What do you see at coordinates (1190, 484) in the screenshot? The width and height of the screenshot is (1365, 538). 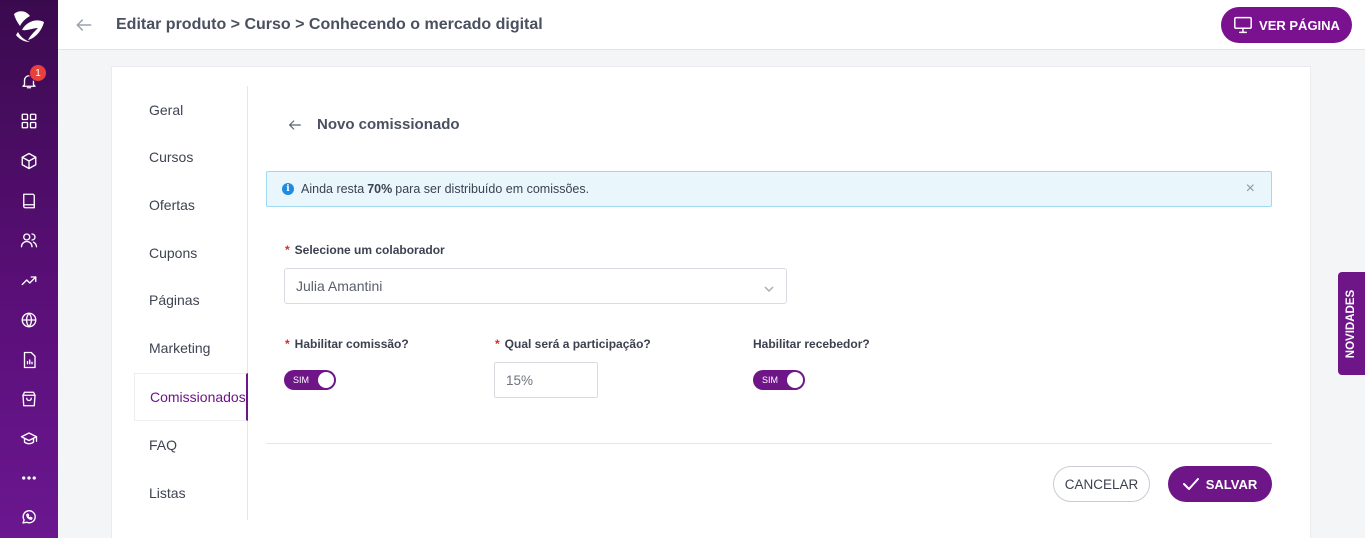 I see `check-icon` at bounding box center [1190, 484].